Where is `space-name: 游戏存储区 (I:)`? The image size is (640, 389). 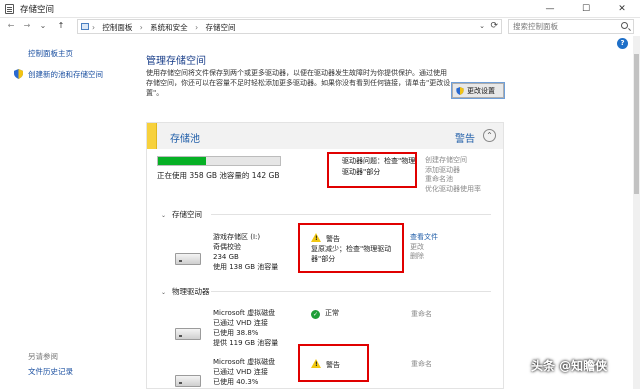 space-name: 游戏存储区 (I:) is located at coordinates (237, 237).